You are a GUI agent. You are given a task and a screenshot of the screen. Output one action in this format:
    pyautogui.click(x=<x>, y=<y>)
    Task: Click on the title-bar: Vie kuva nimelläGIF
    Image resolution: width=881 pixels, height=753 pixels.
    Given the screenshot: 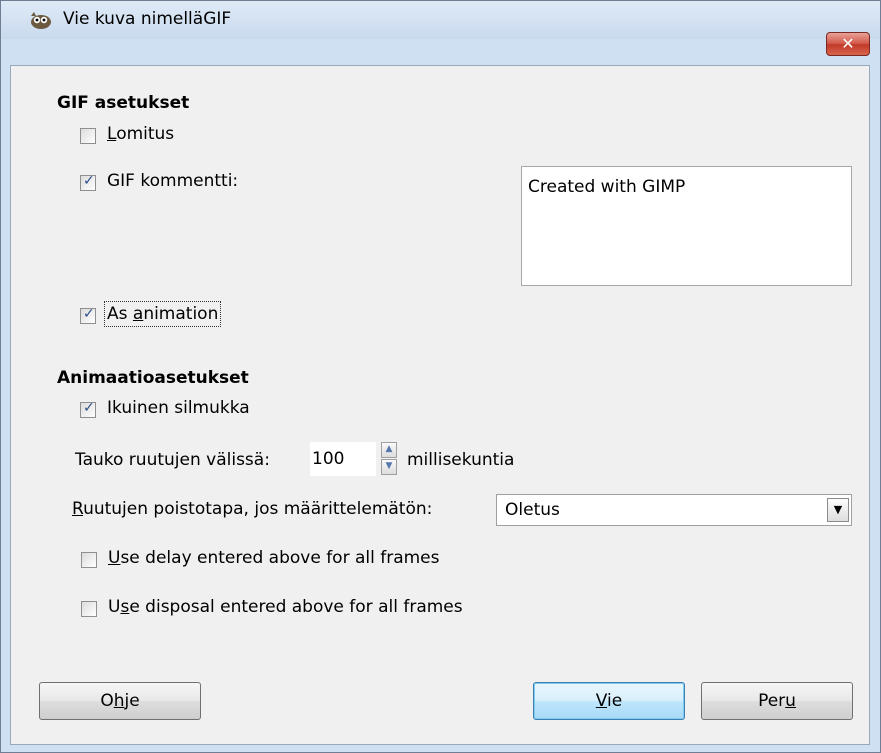 What is the action you would take?
    pyautogui.click(x=440, y=20)
    